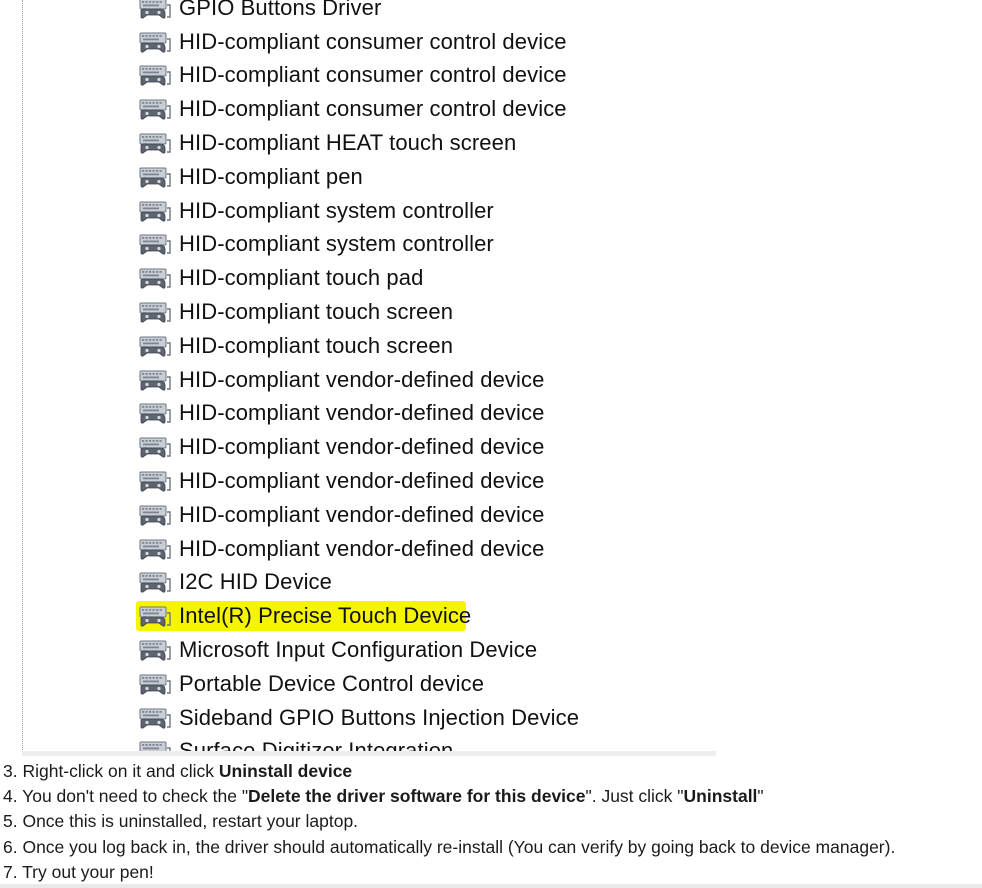  I want to click on device-item-highlighted: Intel(R) Precise Touch Device, so click(289, 616).